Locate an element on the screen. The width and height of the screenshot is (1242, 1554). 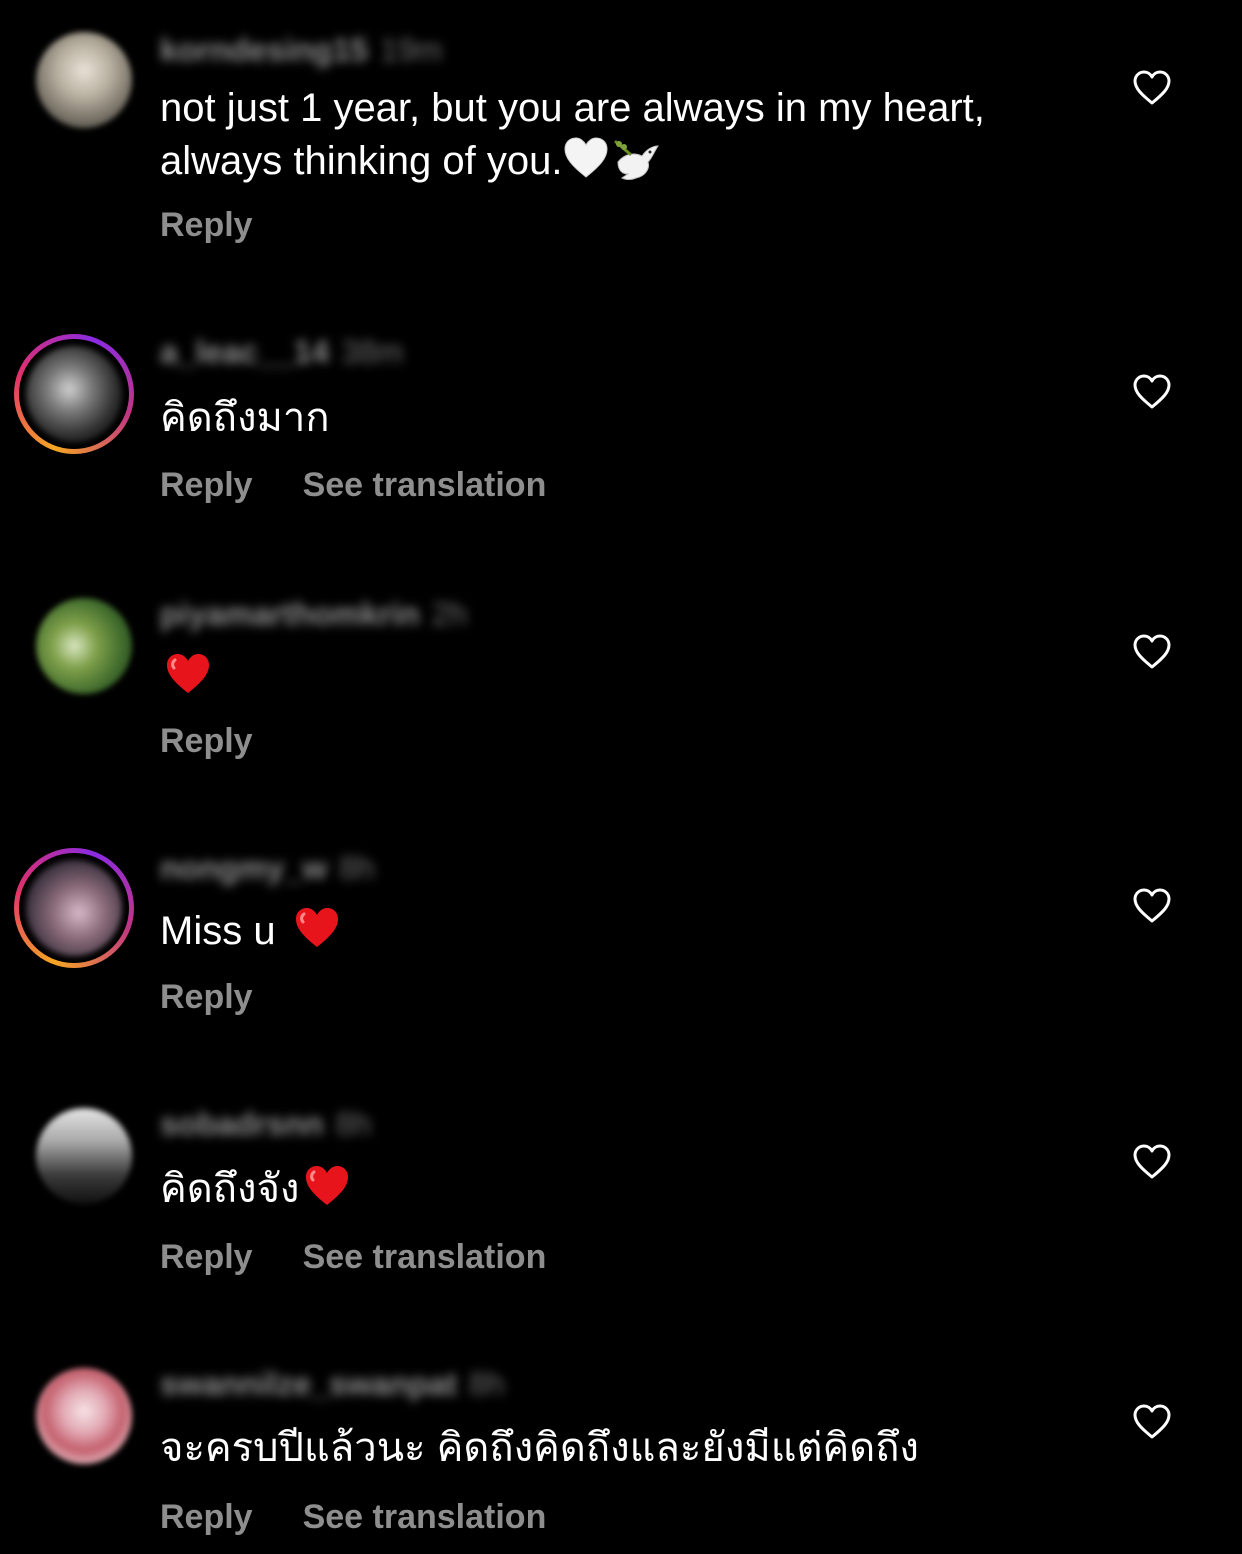
comment-text is located at coordinates (620, 675).